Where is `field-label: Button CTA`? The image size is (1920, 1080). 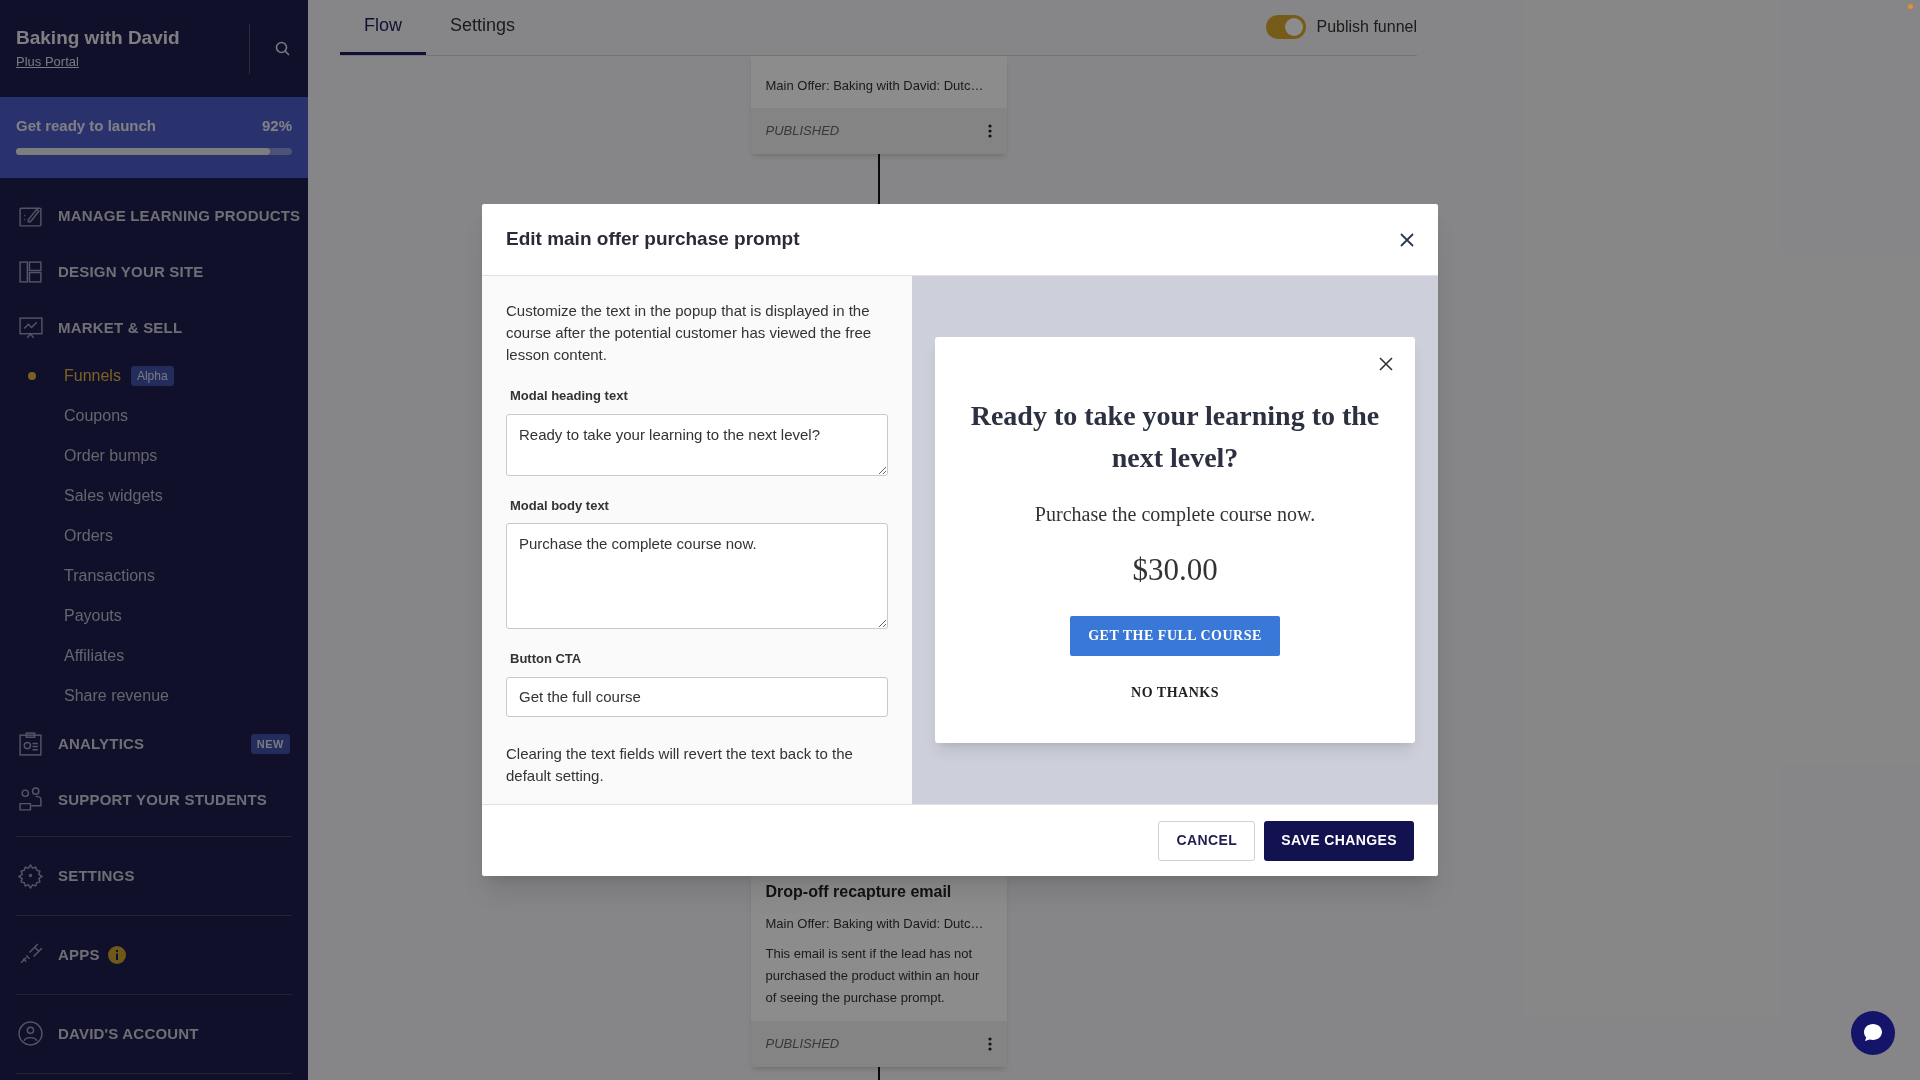 field-label: Button CTA is located at coordinates (546, 659).